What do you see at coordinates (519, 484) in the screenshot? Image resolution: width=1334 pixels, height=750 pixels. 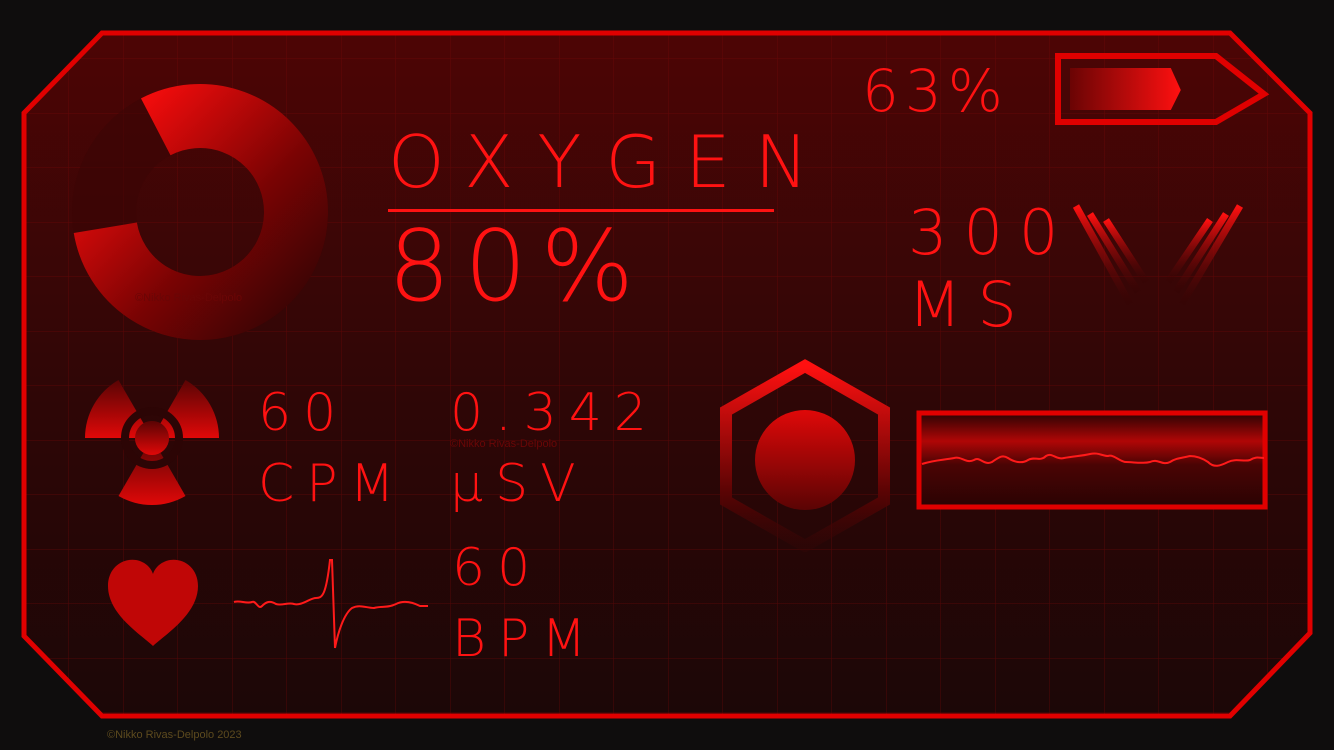 I see `radiation-dose-unit: μSV` at bounding box center [519, 484].